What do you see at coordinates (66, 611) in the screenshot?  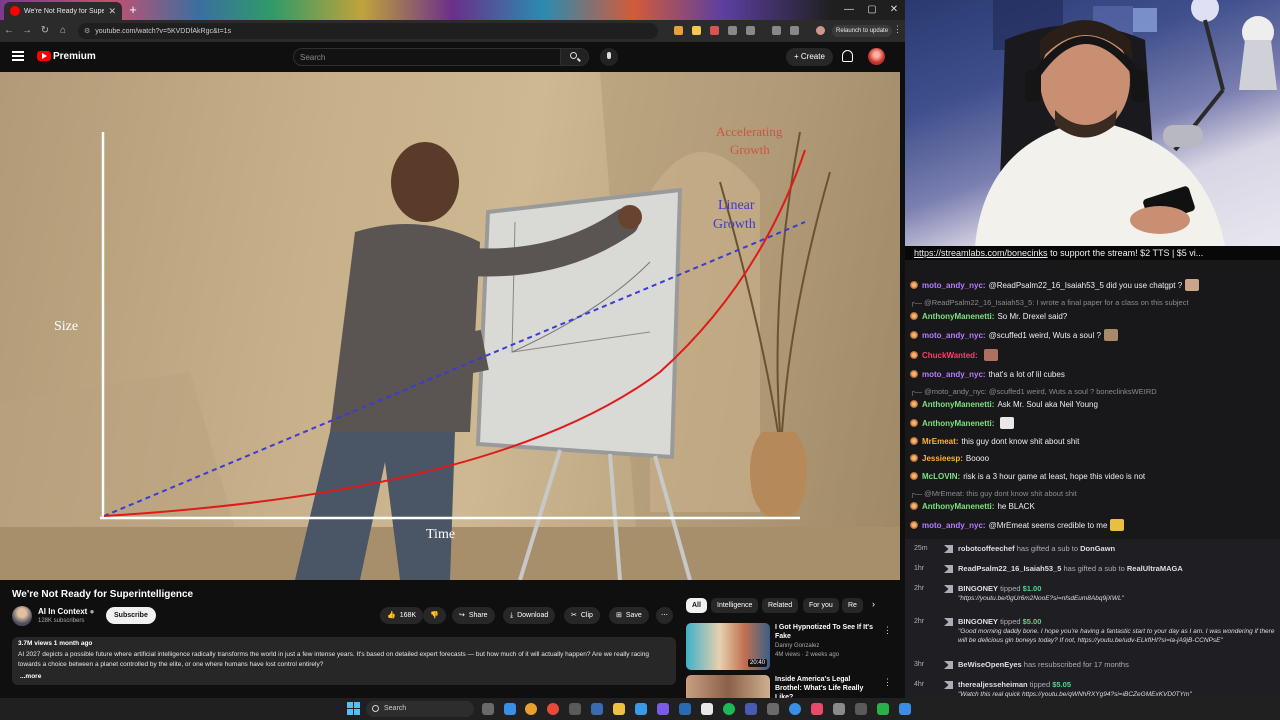 I see `channel-name: AI In Context ●` at bounding box center [66, 611].